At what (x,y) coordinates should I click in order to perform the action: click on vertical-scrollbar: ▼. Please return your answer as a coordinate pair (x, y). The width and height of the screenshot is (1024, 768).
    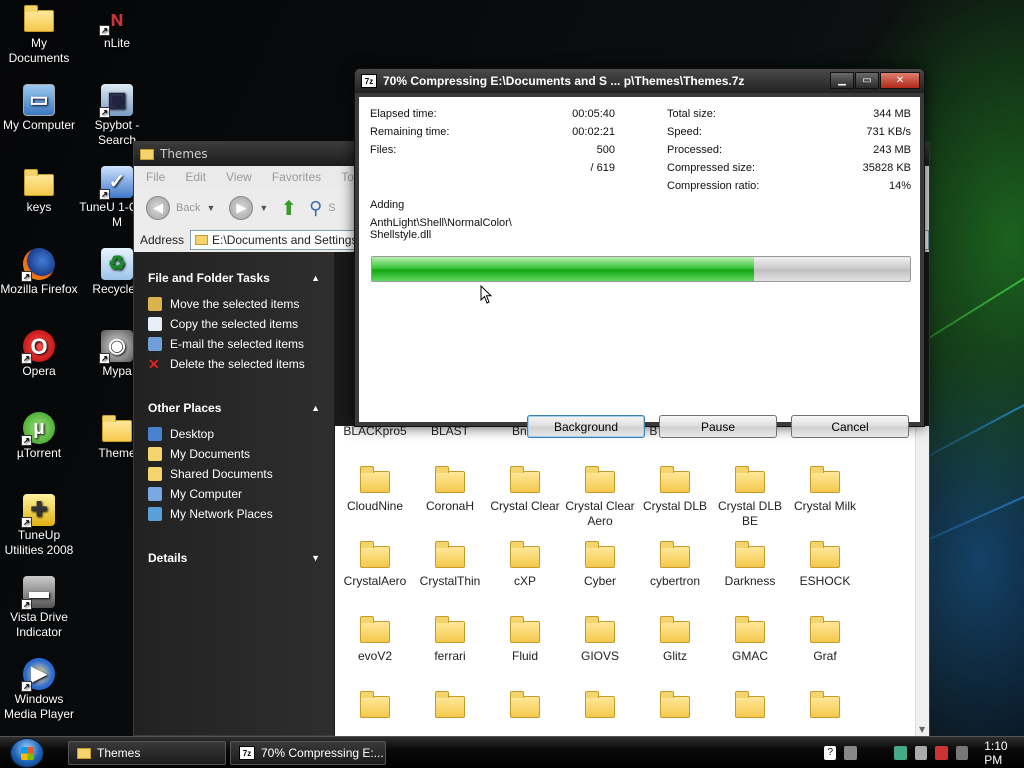
    Looking at the image, I should click on (922, 581).